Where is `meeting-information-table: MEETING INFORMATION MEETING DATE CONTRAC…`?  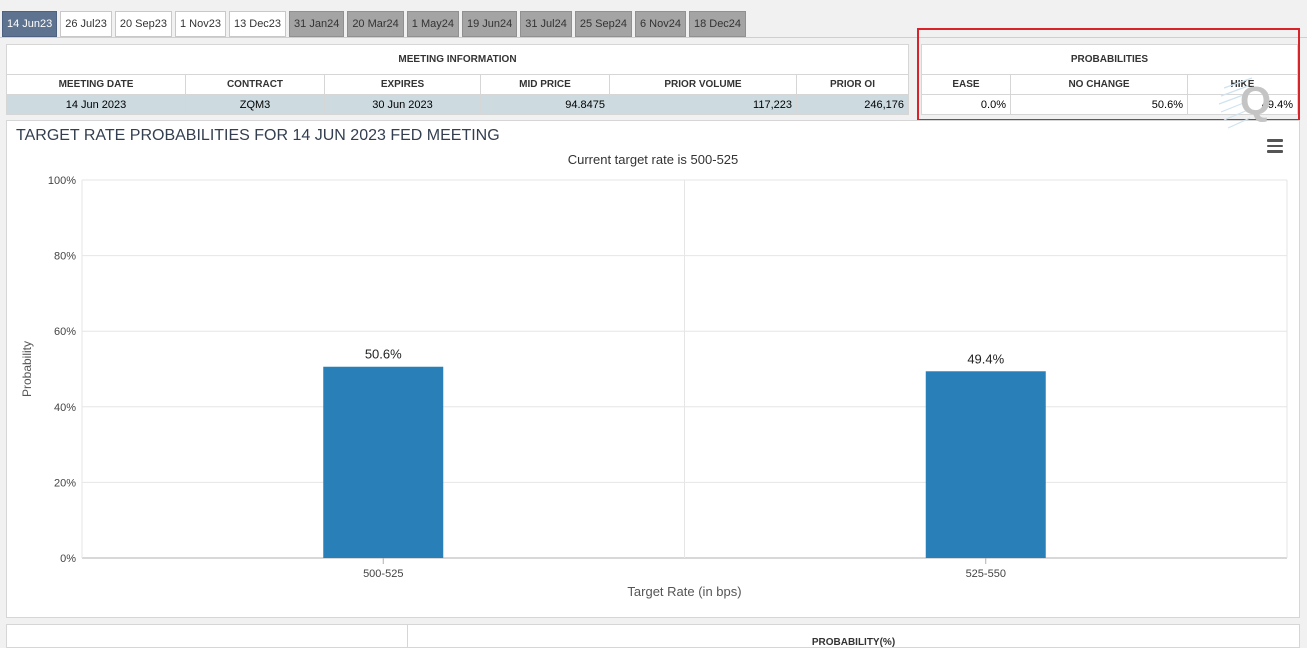
meeting-information-table: MEETING INFORMATION MEETING DATE CONTRAC… is located at coordinates (457, 79).